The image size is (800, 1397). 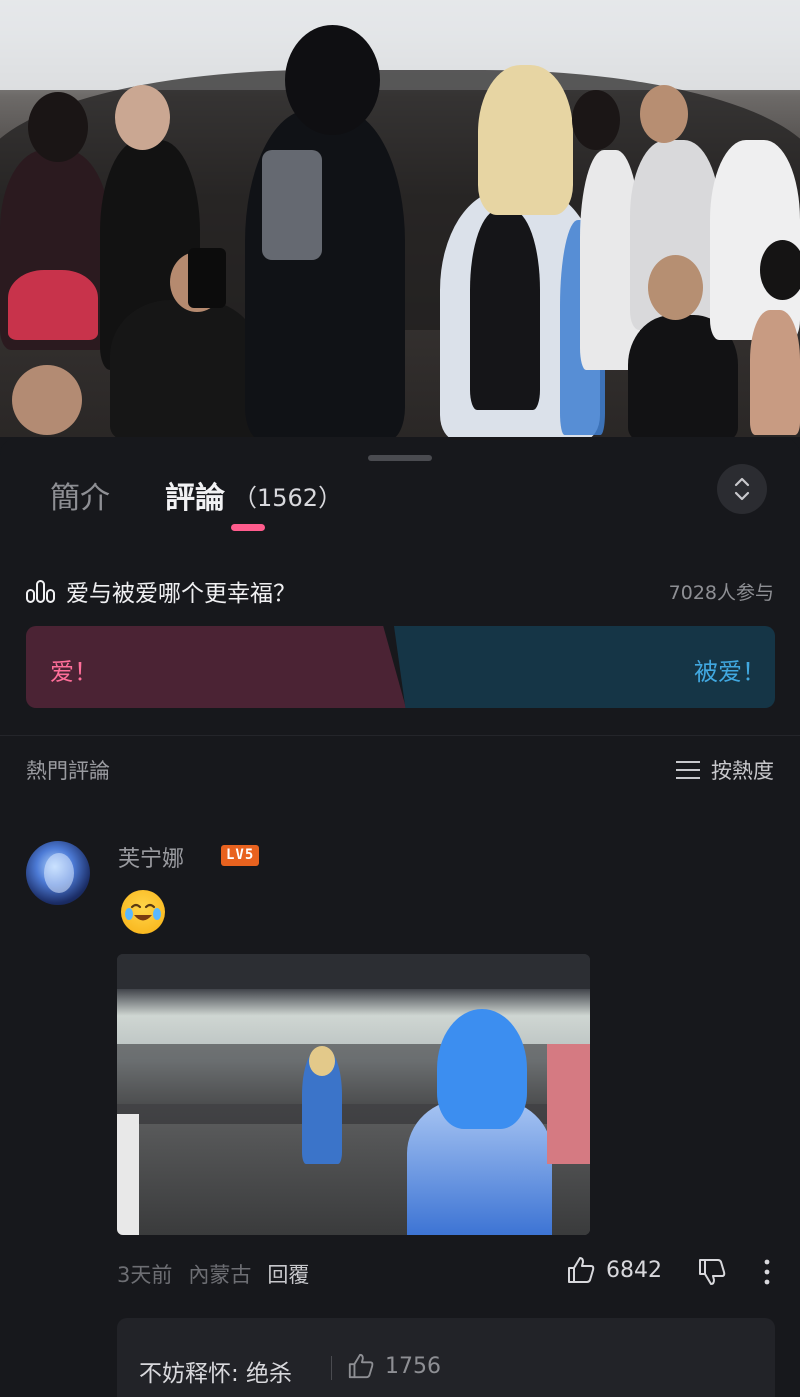 I want to click on expand-collapse-icon, so click(x=742, y=489).